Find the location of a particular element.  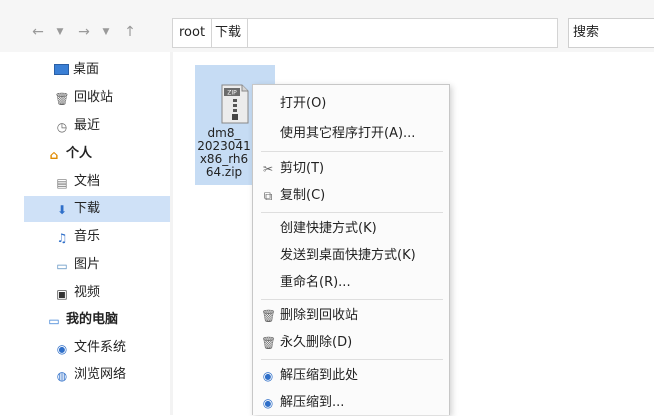

disk-icon: ◉ is located at coordinates (62, 349).